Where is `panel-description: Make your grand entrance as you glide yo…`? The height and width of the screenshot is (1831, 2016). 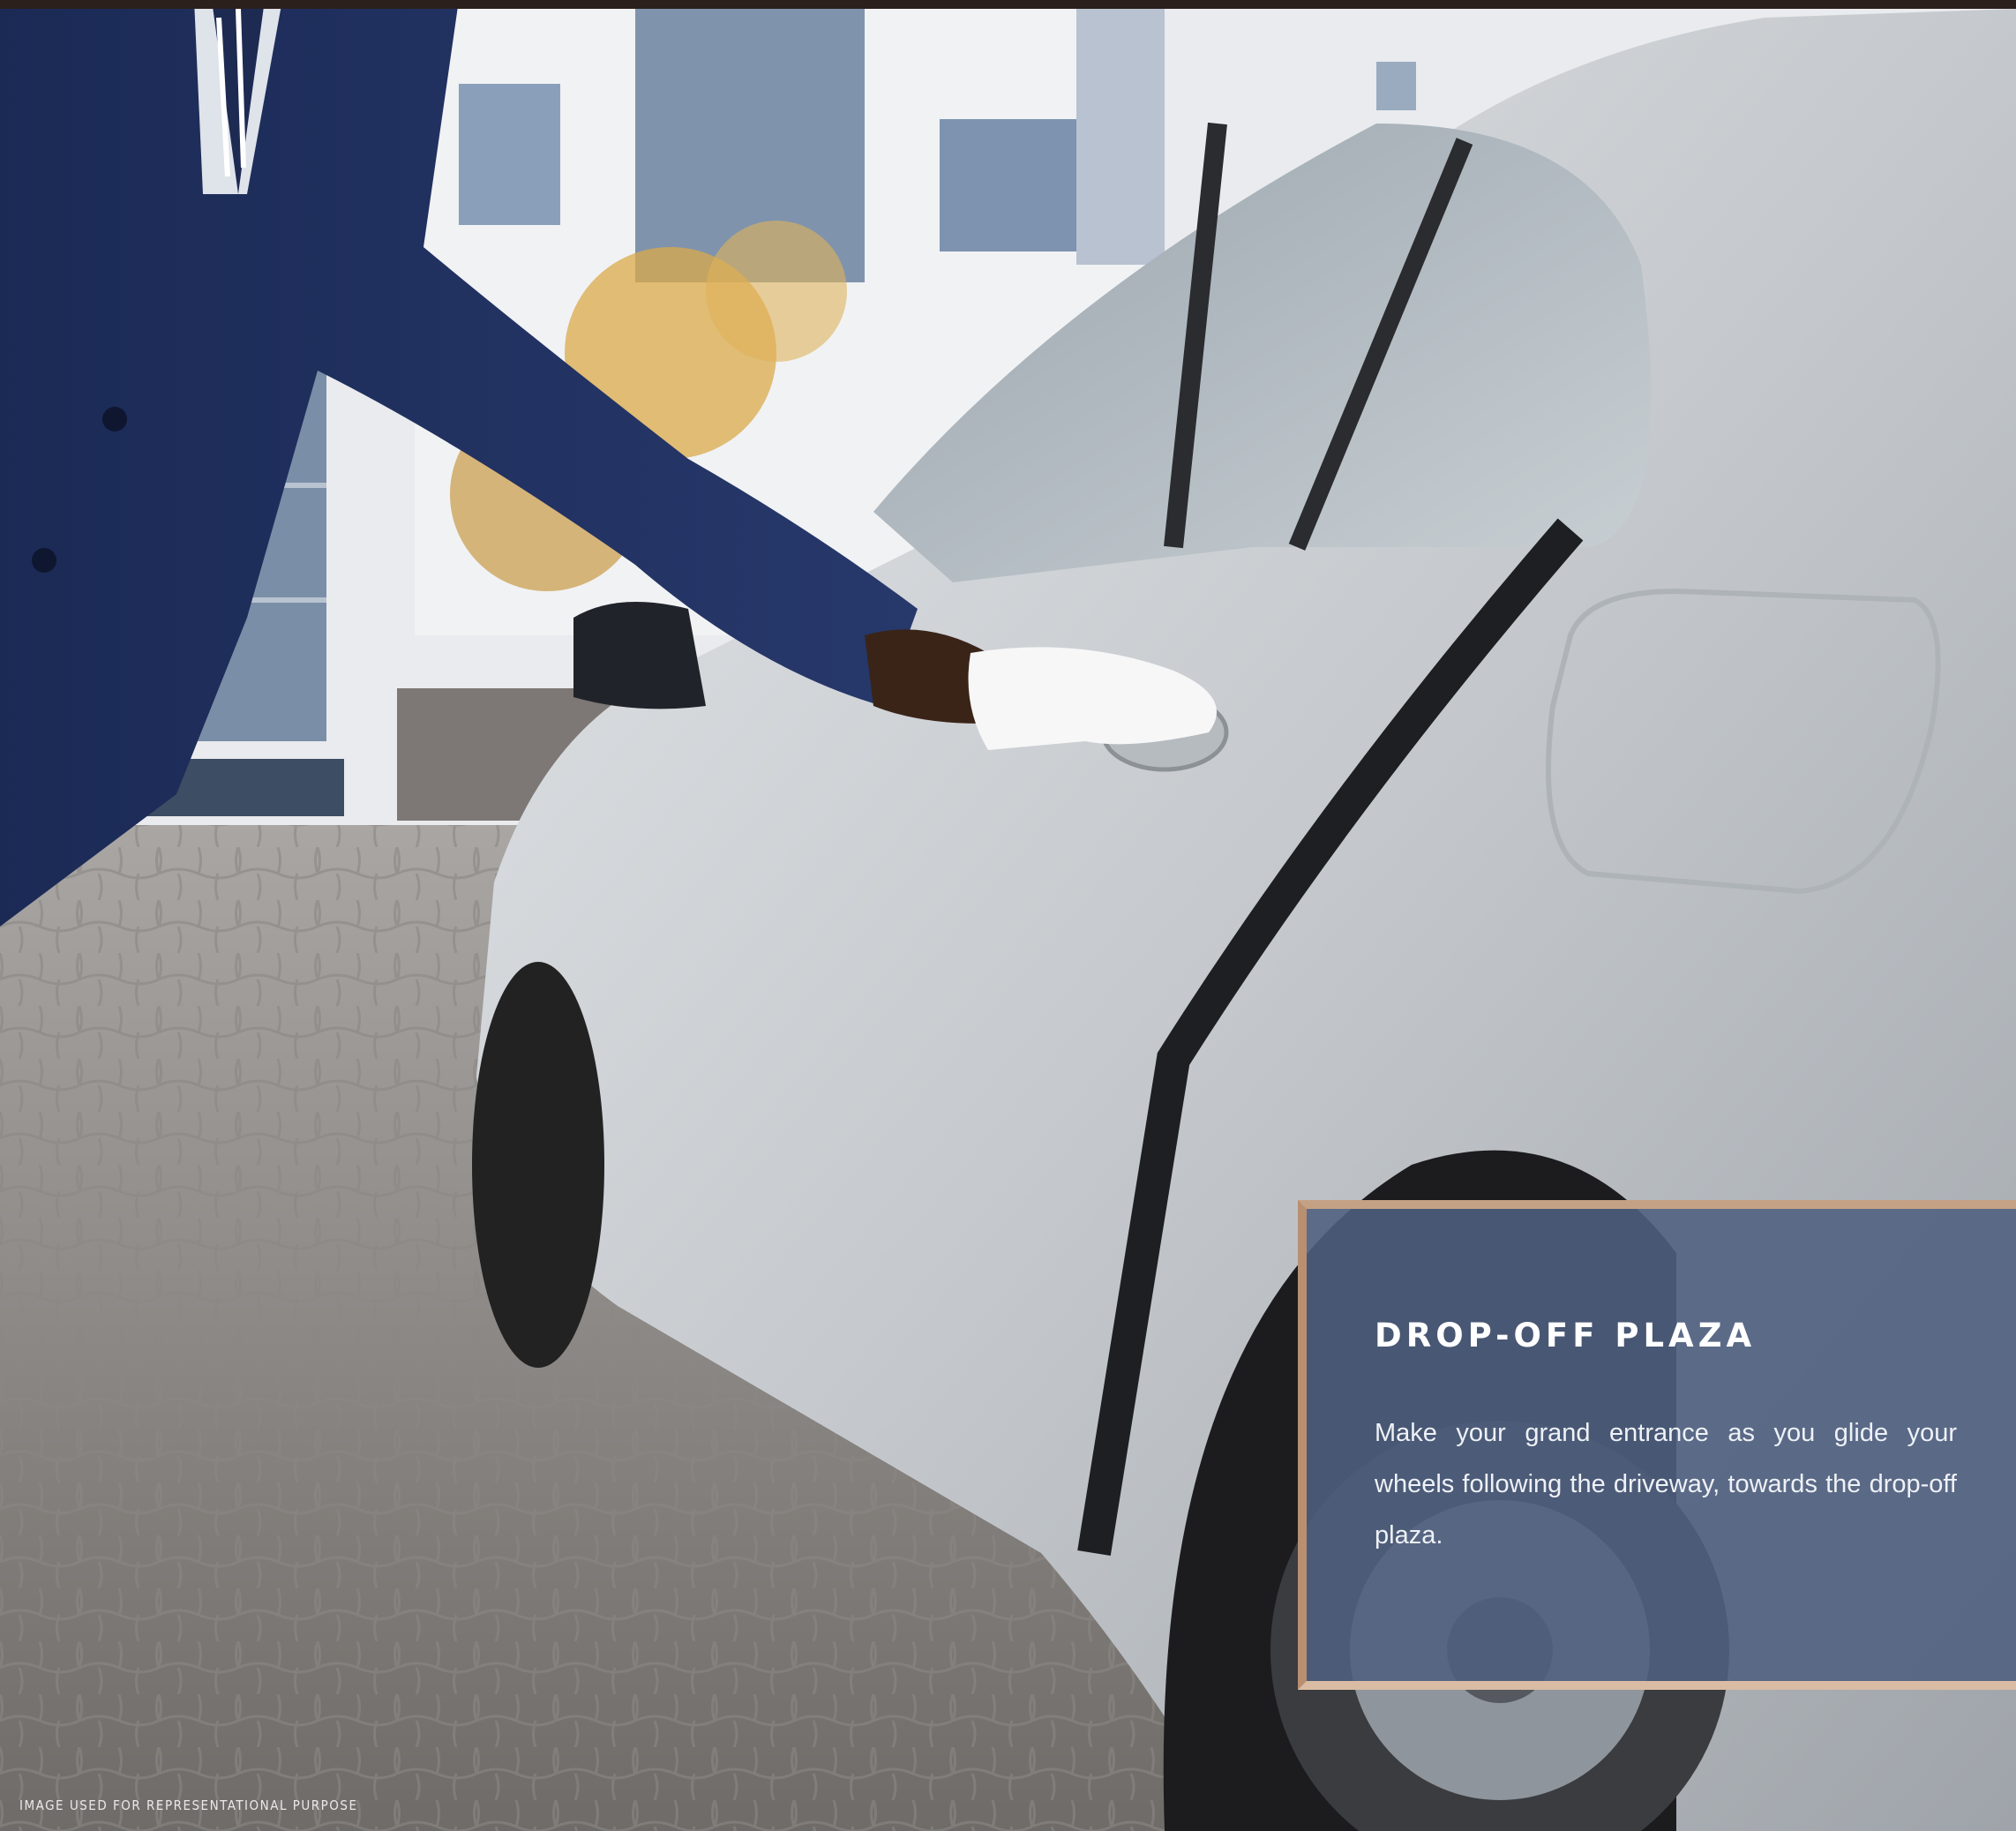
panel-description: Make your grand entrance as you glide yo… is located at coordinates (1666, 1484).